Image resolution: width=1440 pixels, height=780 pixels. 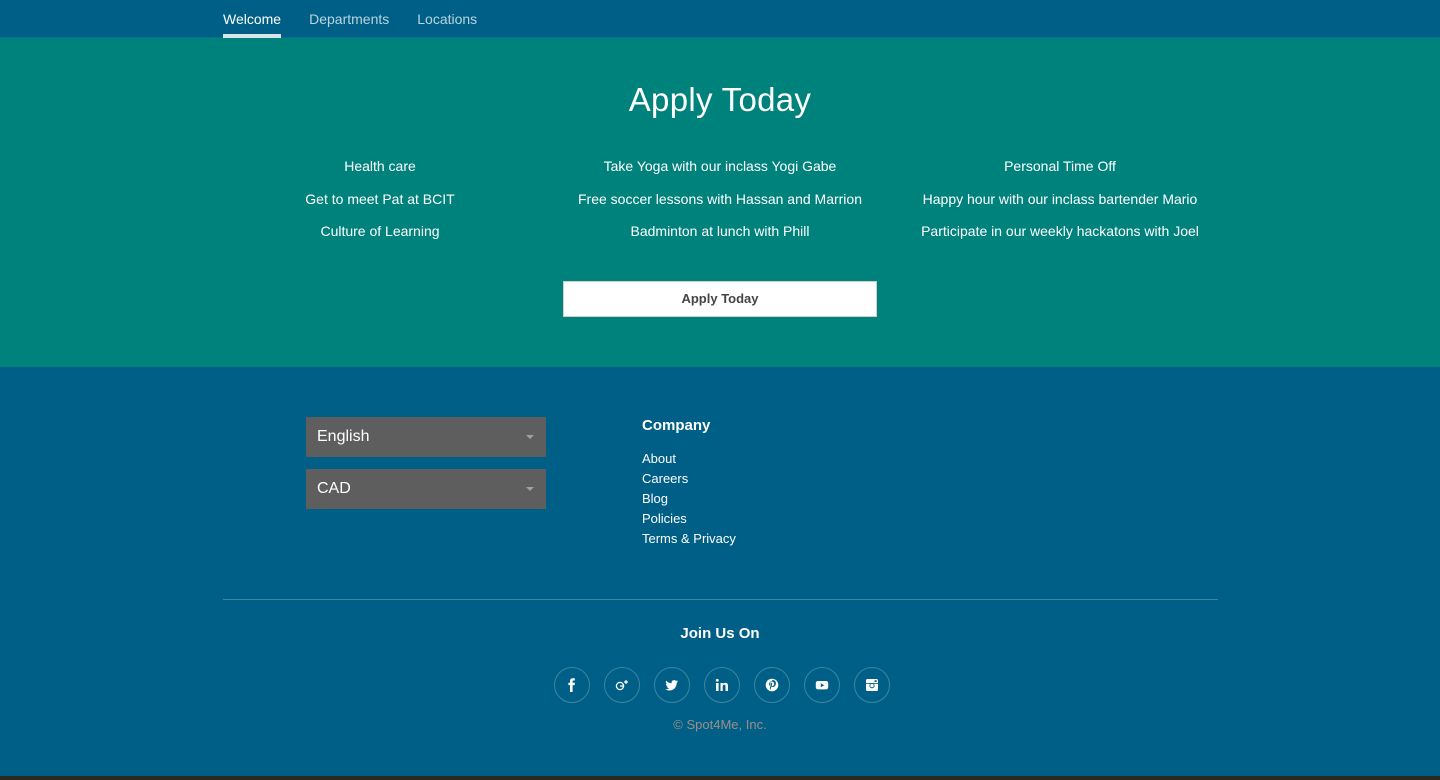 What do you see at coordinates (689, 461) in the screenshot?
I see `link-about: About` at bounding box center [689, 461].